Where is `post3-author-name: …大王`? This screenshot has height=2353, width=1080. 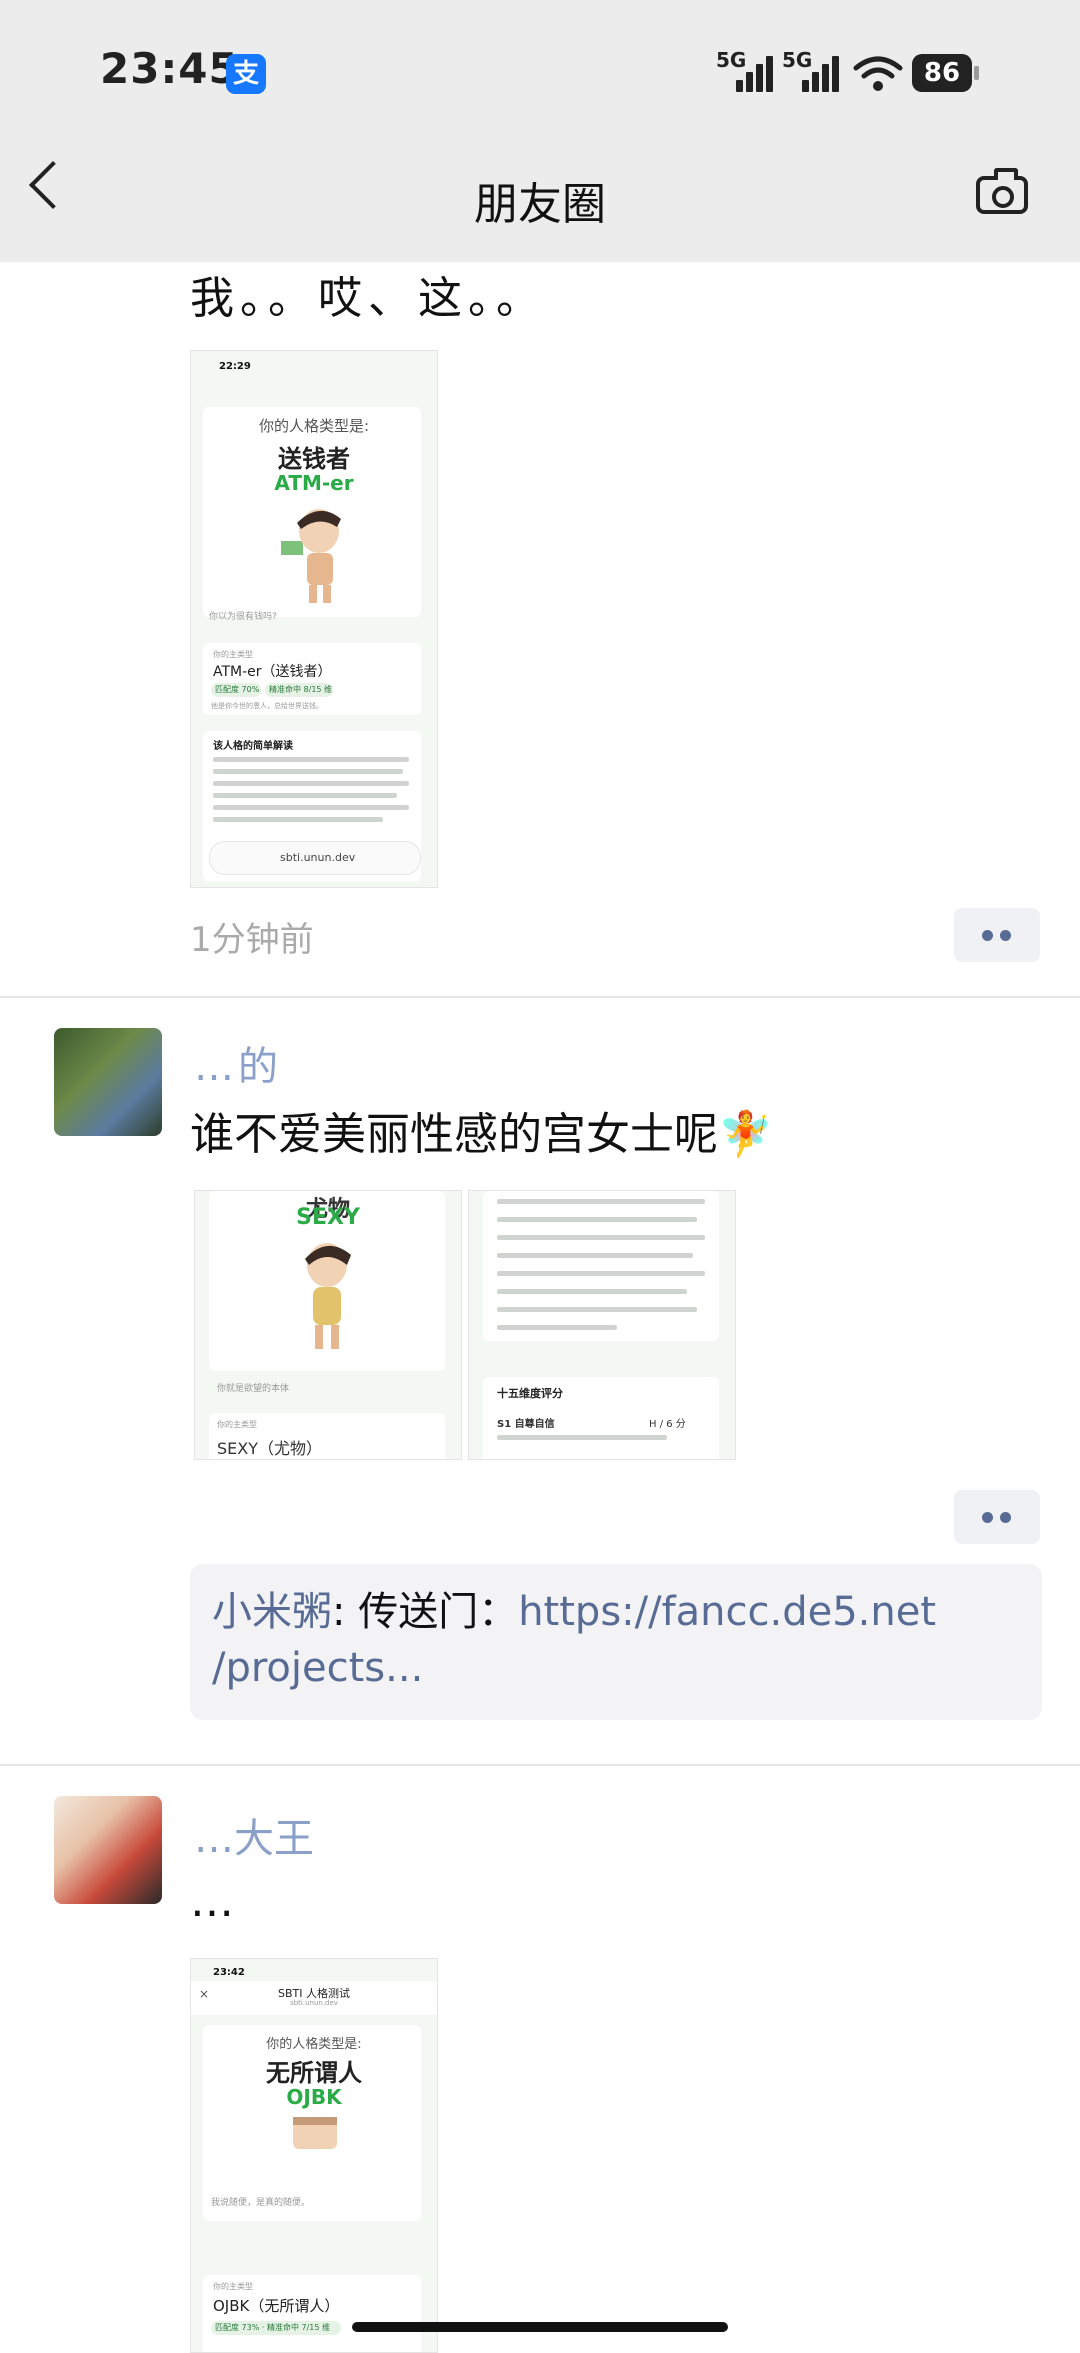
post3-author-name: …大王 is located at coordinates (254, 1835).